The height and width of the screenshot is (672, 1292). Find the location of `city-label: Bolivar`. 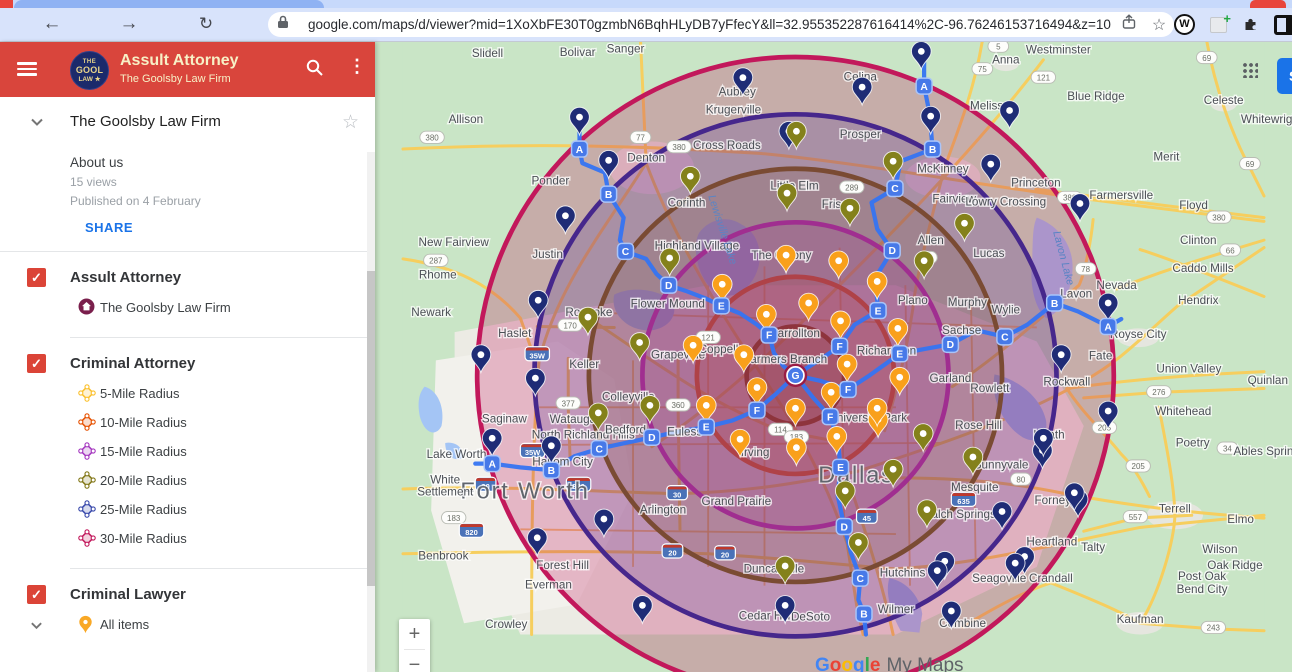

city-label: Bolivar is located at coordinates (578, 52).